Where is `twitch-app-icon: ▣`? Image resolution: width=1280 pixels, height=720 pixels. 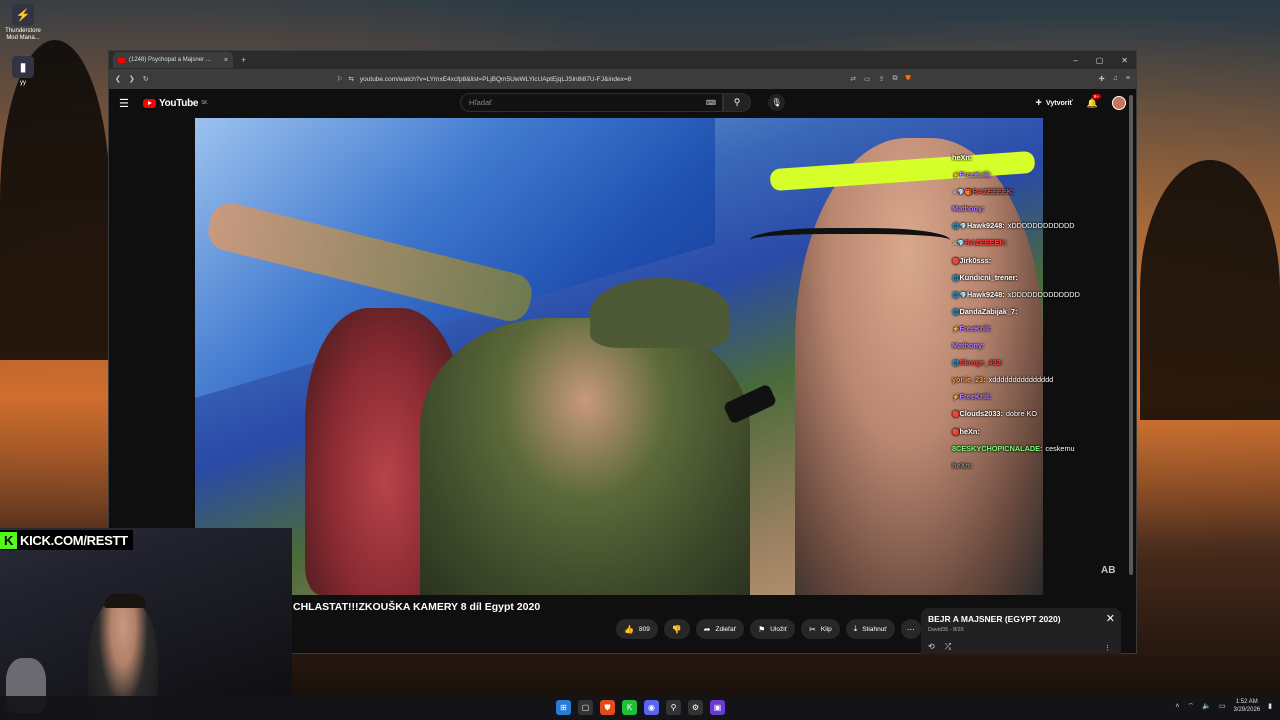 twitch-app-icon: ▣ is located at coordinates (717, 707).